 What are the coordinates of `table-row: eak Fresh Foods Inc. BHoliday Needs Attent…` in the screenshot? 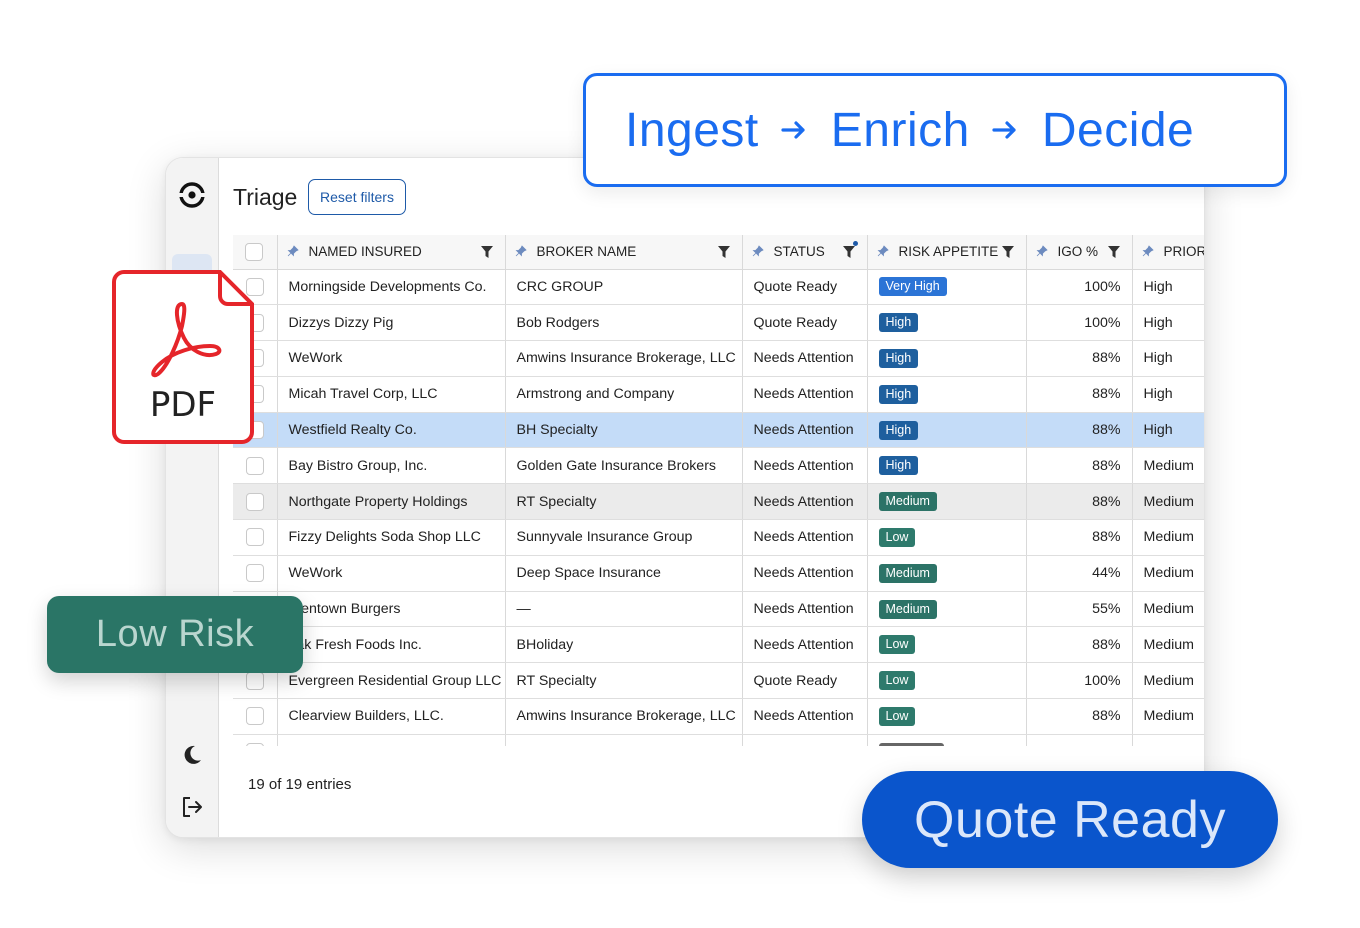 It's located at (718, 645).